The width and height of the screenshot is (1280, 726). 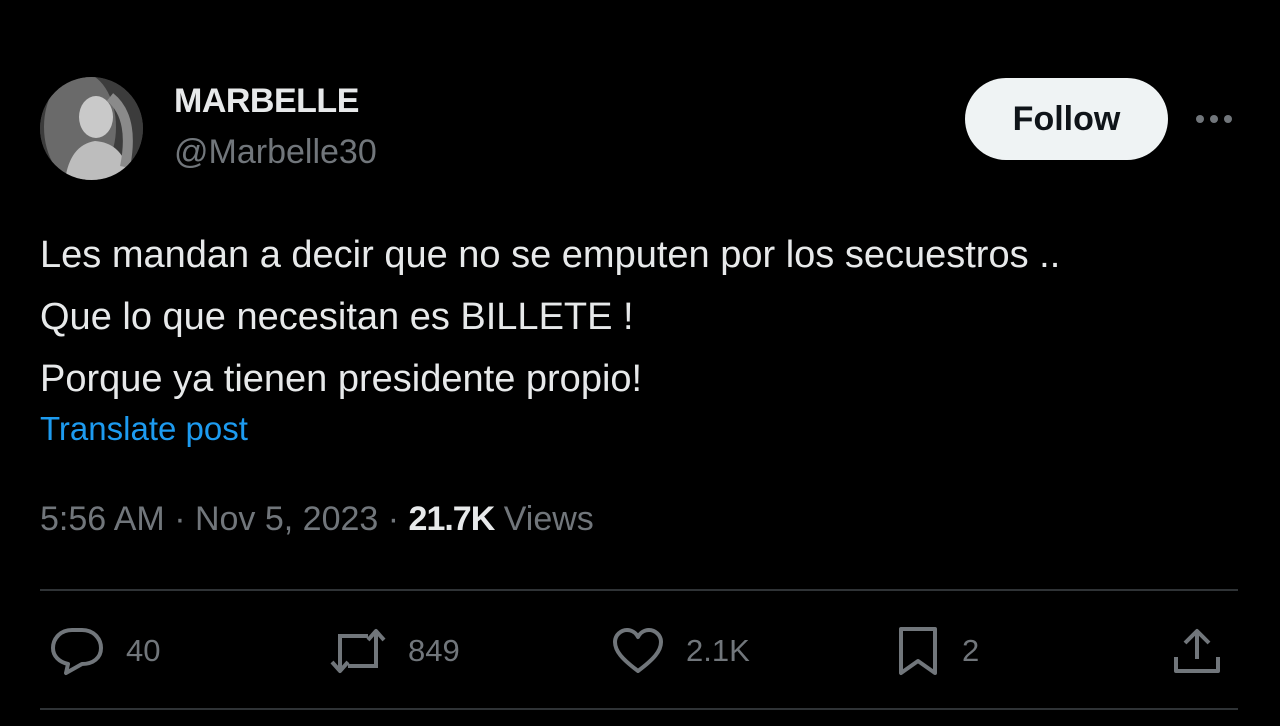 I want to click on post-time: 5:56 AM, so click(x=102, y=519).